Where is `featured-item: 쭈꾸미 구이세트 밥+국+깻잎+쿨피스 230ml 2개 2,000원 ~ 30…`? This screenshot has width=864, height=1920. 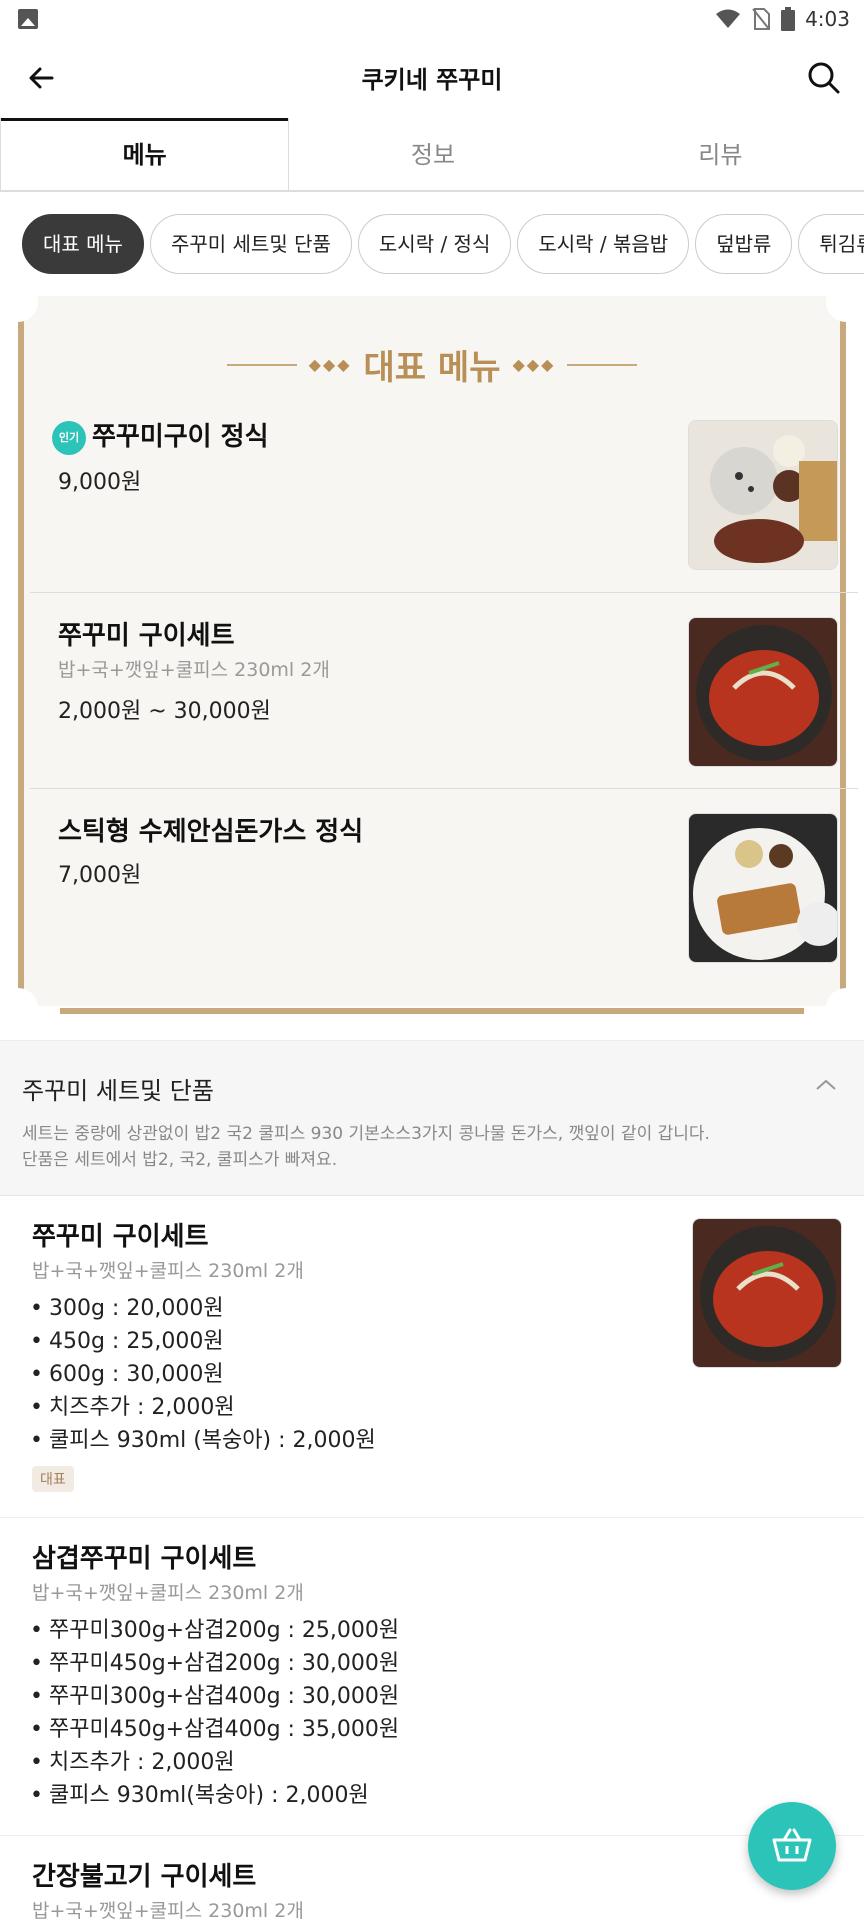
featured-item: 쭈꾸미 구이세트 밥+국+깻잎+쿨피스 230ml 2개 2,000원 ~ 30… is located at coordinates (444, 690).